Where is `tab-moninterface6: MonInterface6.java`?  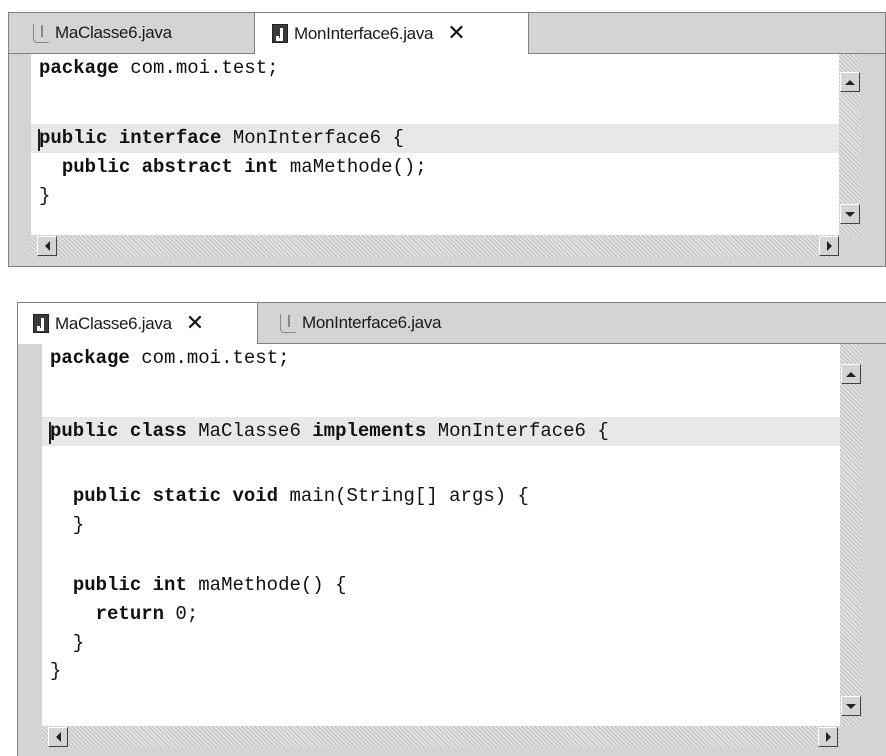
tab-moninterface6: MonInterface6.java is located at coordinates (388, 323).